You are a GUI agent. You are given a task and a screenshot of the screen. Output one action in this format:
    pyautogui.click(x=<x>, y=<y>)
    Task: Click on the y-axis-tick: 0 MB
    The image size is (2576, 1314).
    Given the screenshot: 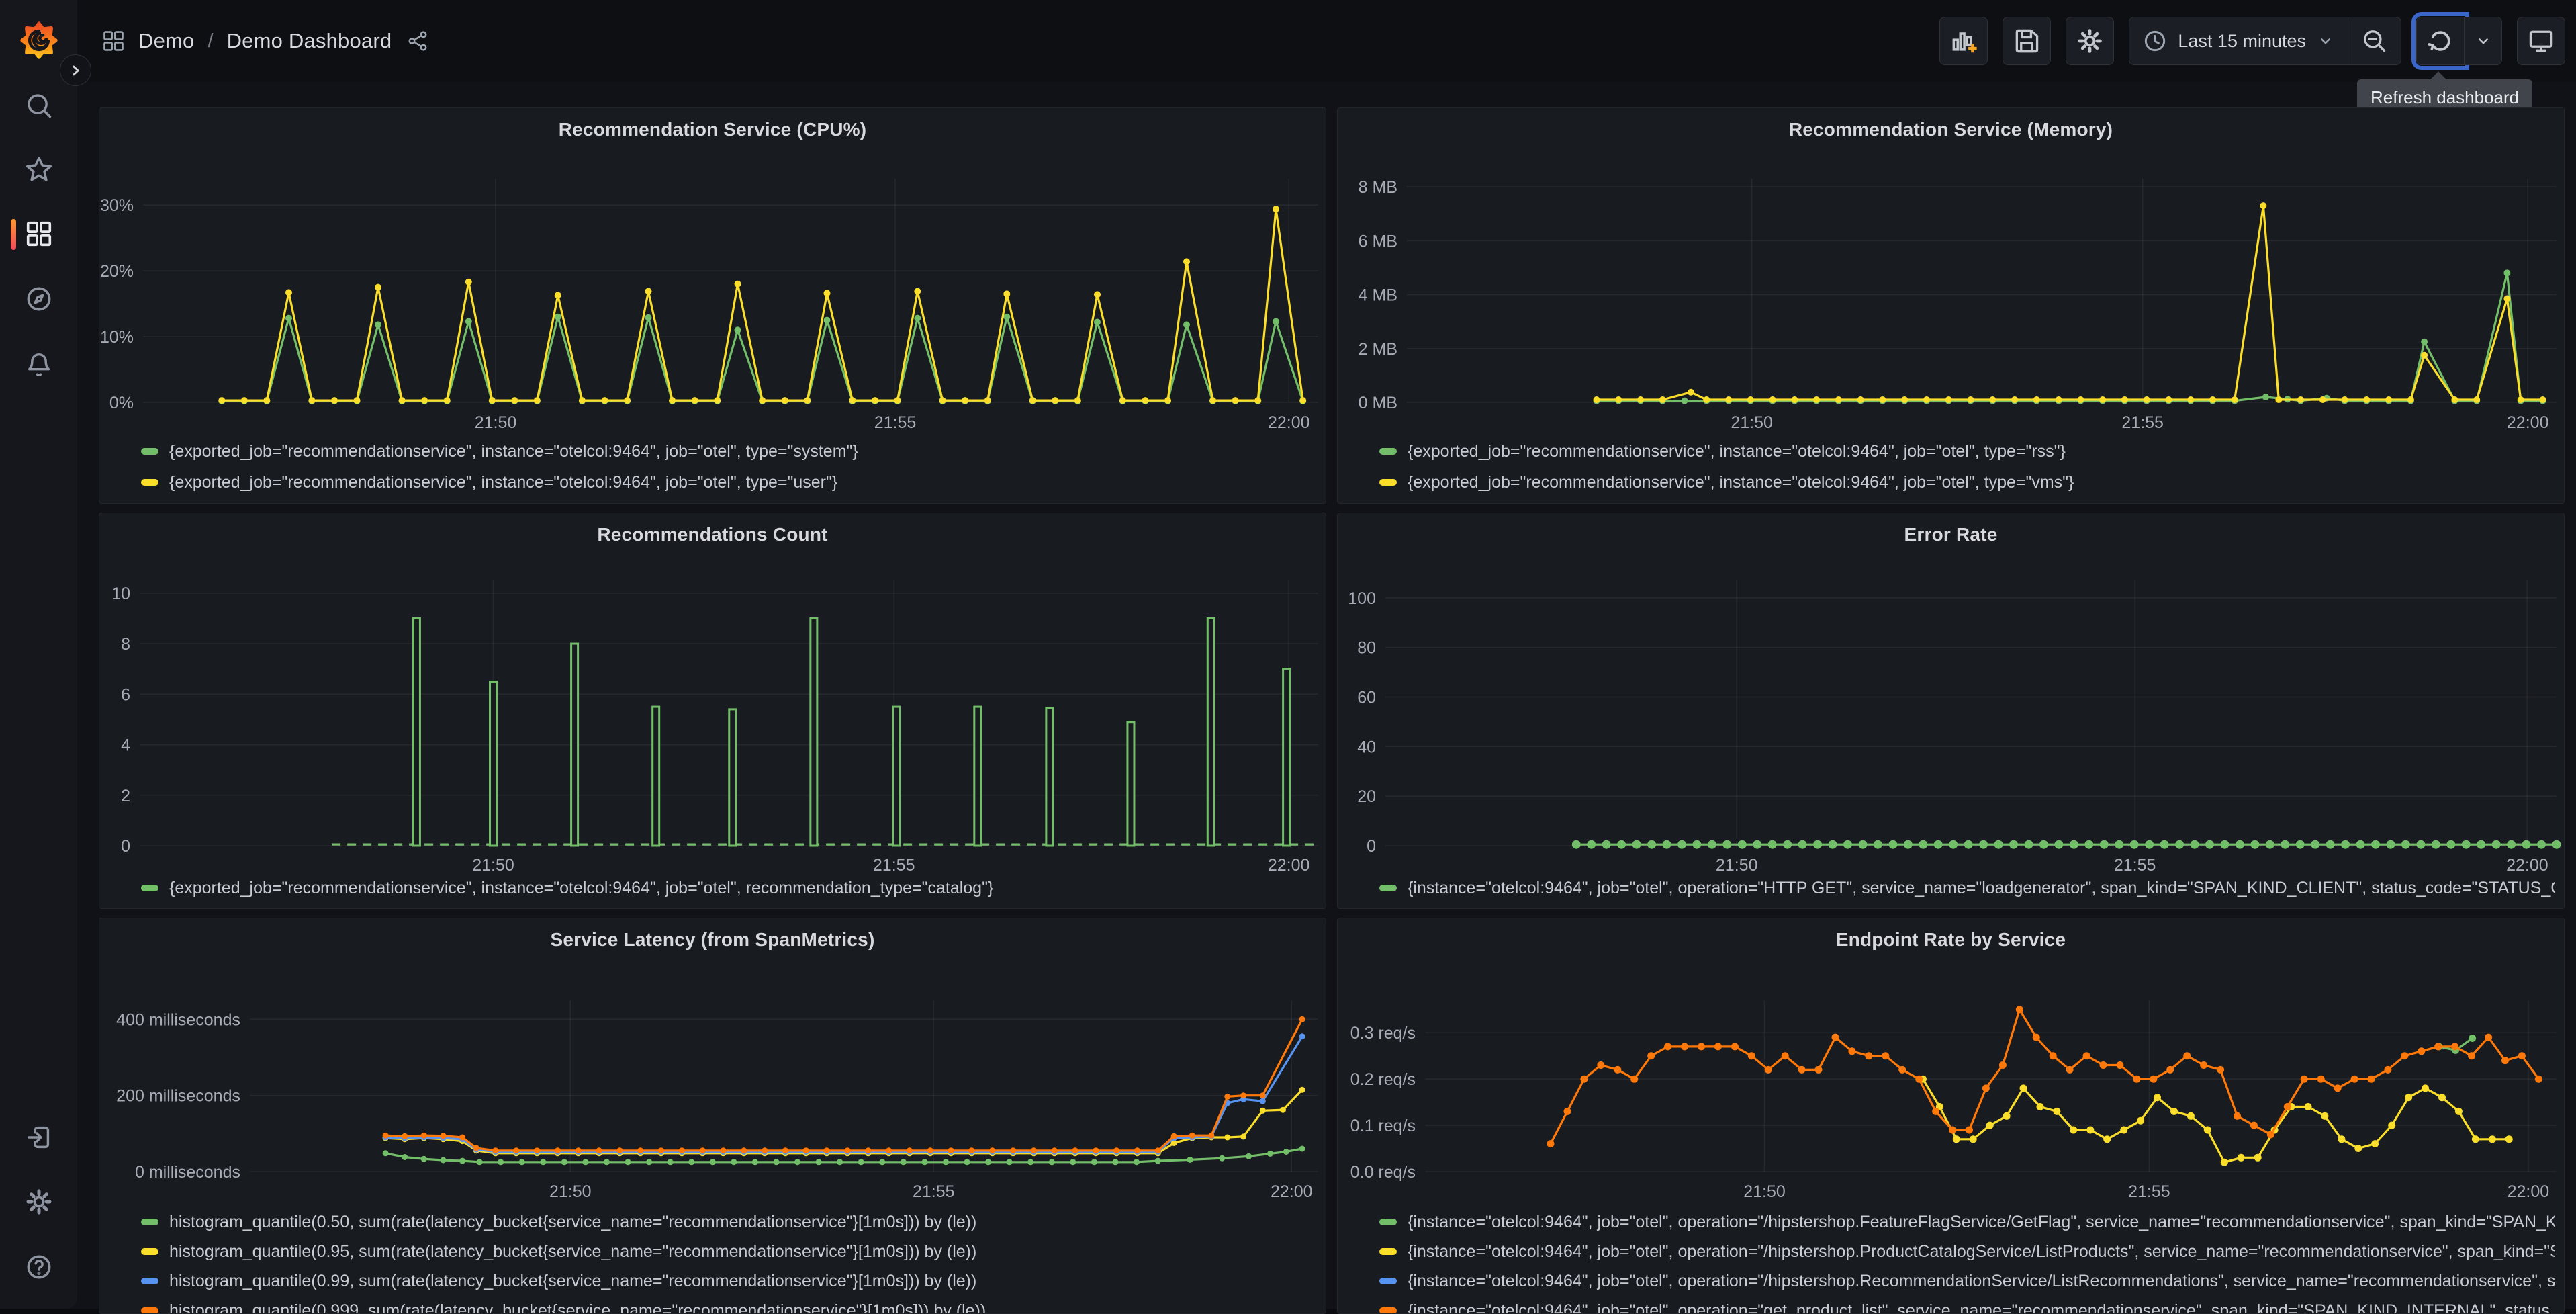 What is the action you would take?
    pyautogui.click(x=1378, y=403)
    